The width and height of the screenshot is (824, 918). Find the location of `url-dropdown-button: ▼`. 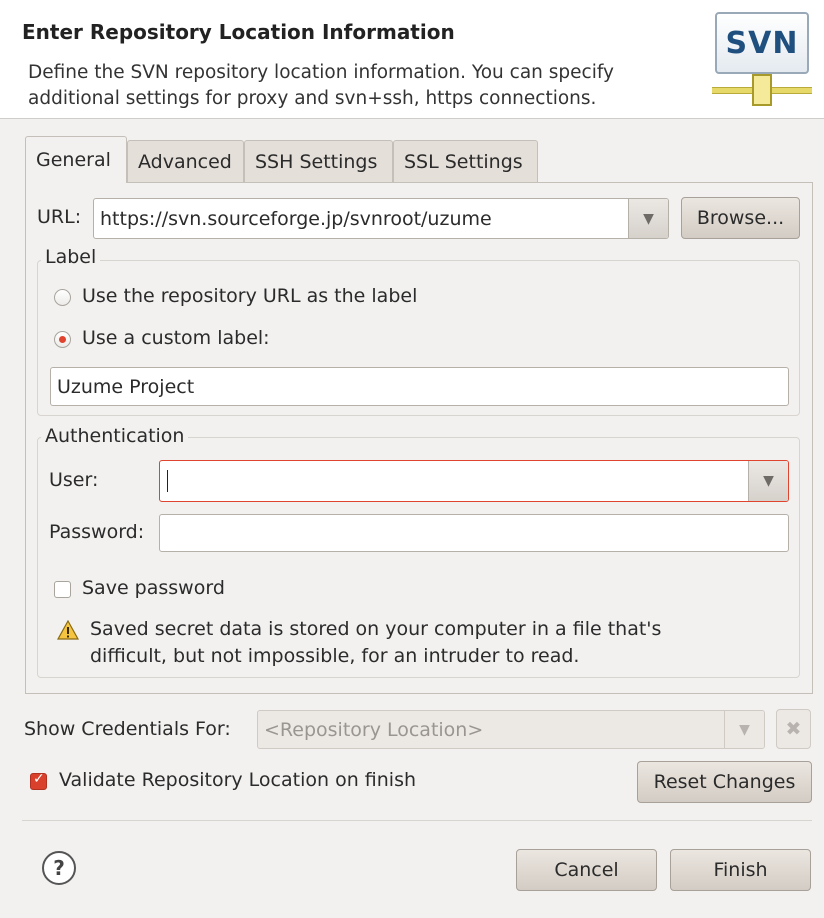

url-dropdown-button: ▼ is located at coordinates (648, 218).